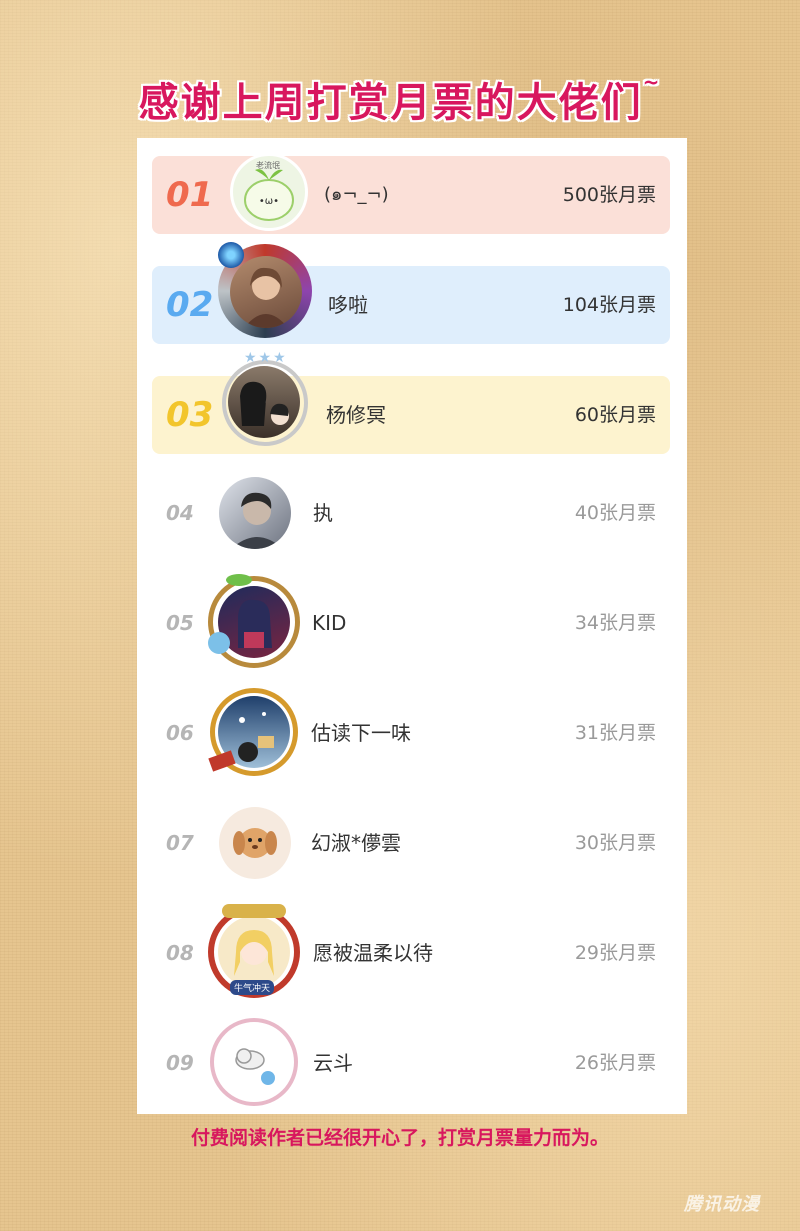 This screenshot has width=800, height=1231. What do you see at coordinates (266, 358) in the screenshot?
I see `star-ornament-icon: ★★★` at bounding box center [266, 358].